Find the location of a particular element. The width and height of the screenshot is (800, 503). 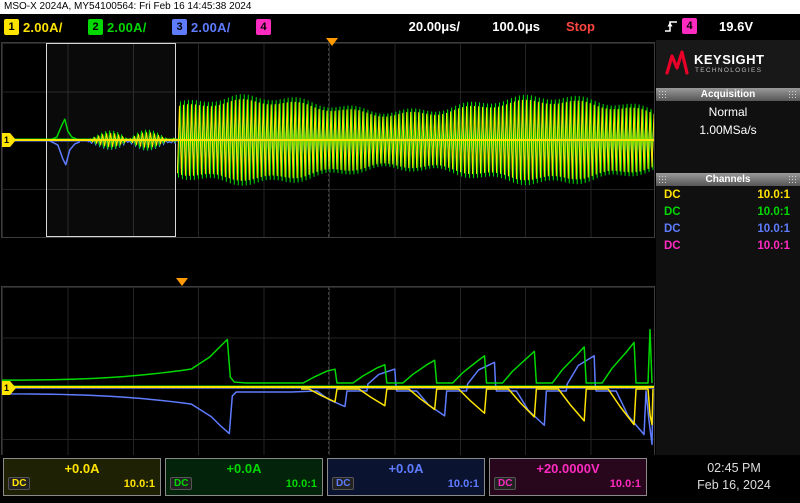

brand-name: KEYSIGHT is located at coordinates (729, 59).